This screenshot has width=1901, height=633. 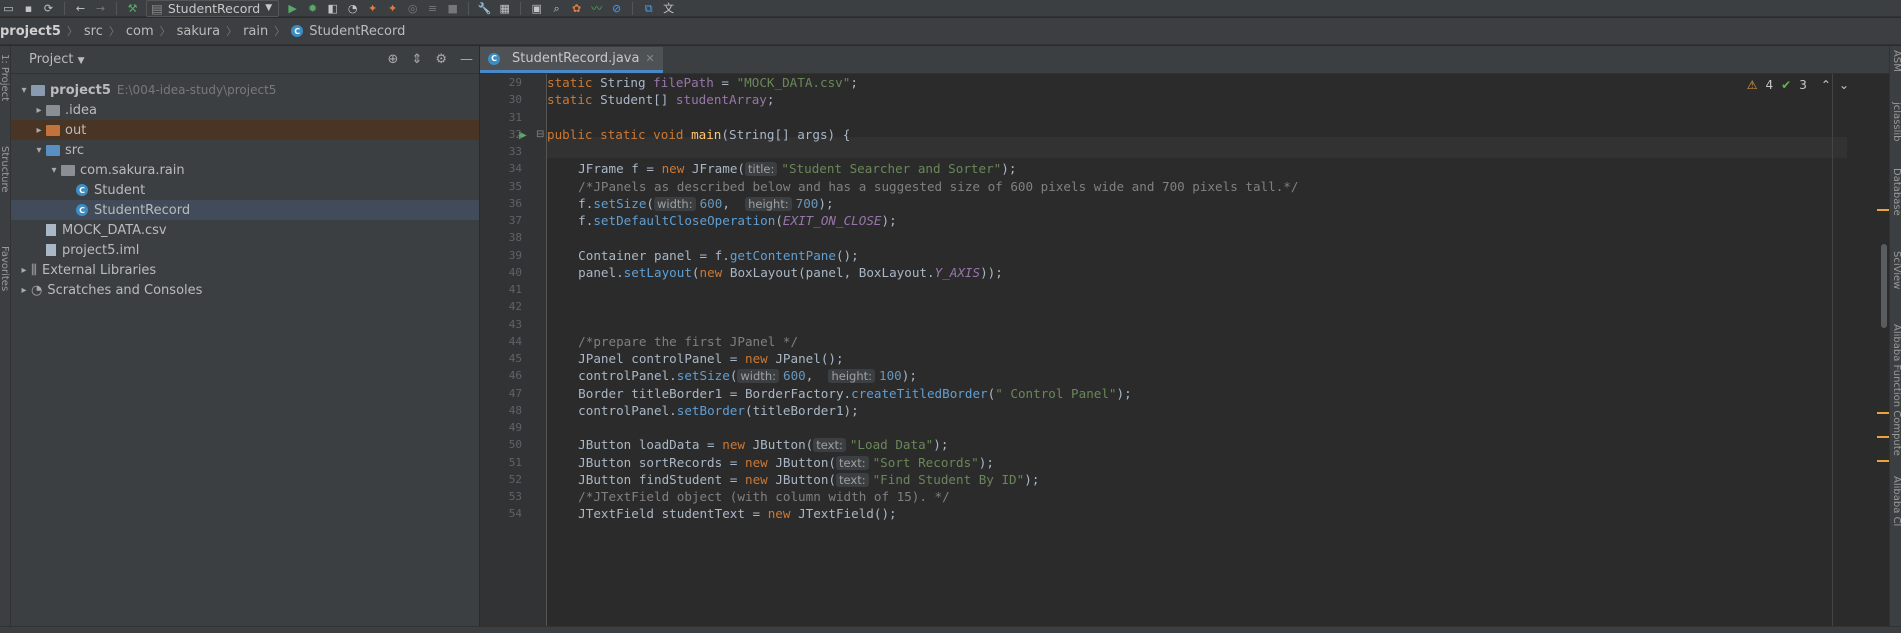 I want to click on tool-tab-sciview: SciView, so click(x=1896, y=270).